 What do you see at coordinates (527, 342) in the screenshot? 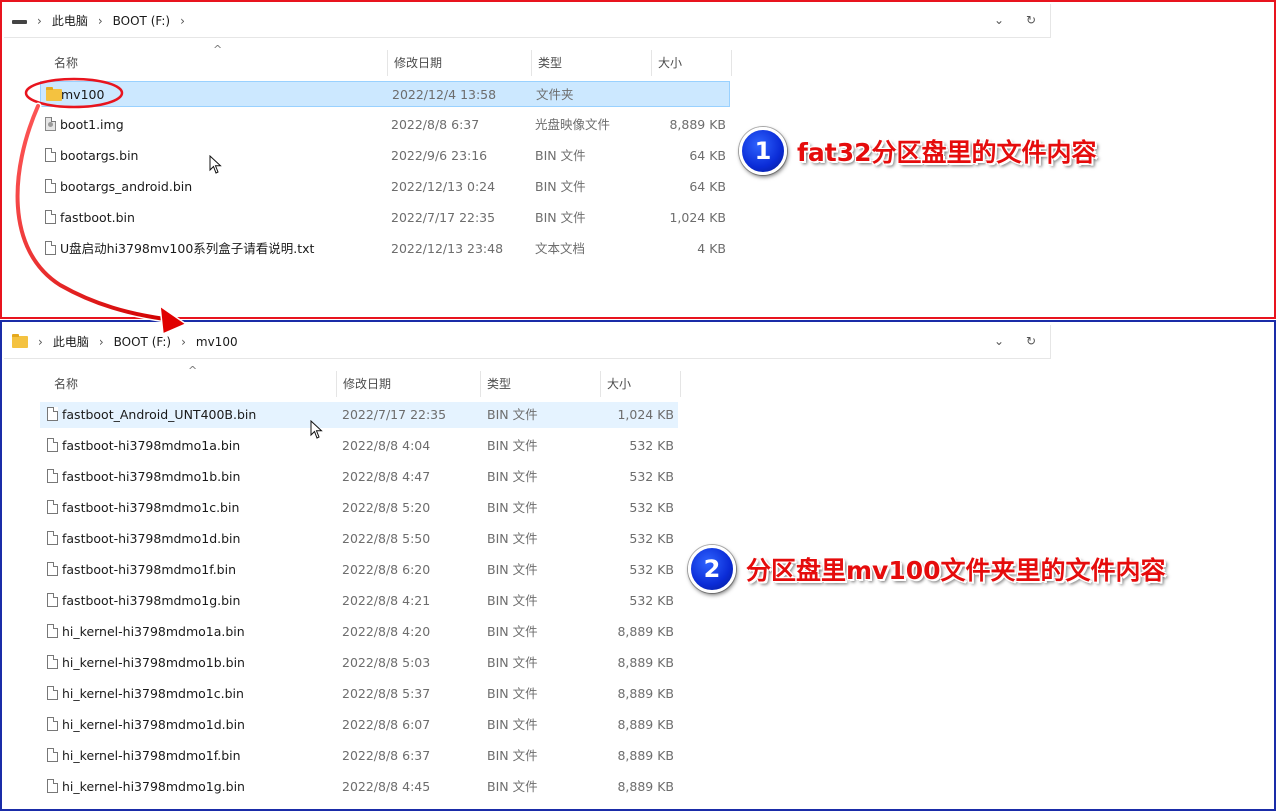
I see `address-bar: › 此电脑 › BOOT (F:) › mv100 ⌄ ↻` at bounding box center [527, 342].